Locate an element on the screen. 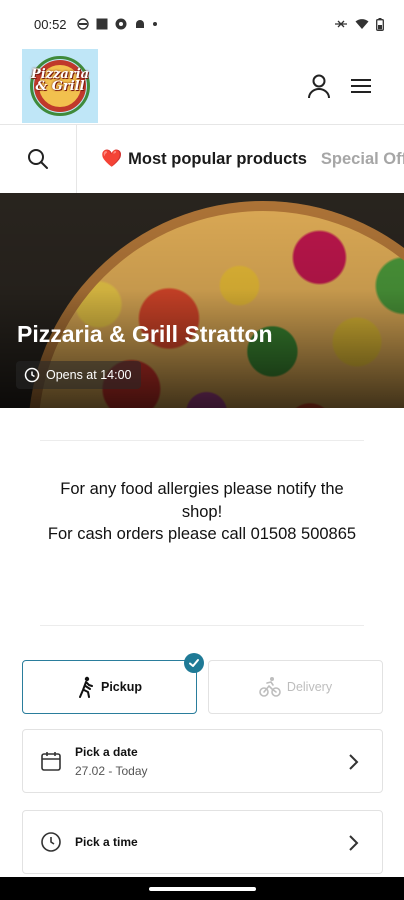 The height and width of the screenshot is (900, 404). date-picker-value: 27.02 - Today is located at coordinates (111, 770).